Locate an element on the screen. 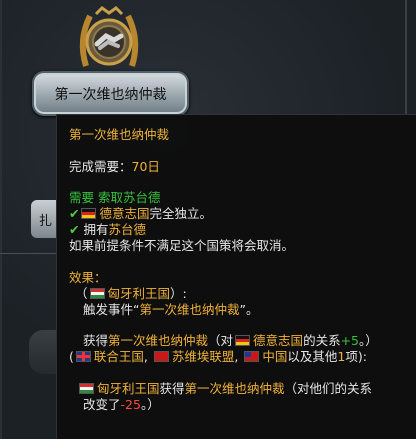  scope-close: ）: is located at coordinates (178, 293).